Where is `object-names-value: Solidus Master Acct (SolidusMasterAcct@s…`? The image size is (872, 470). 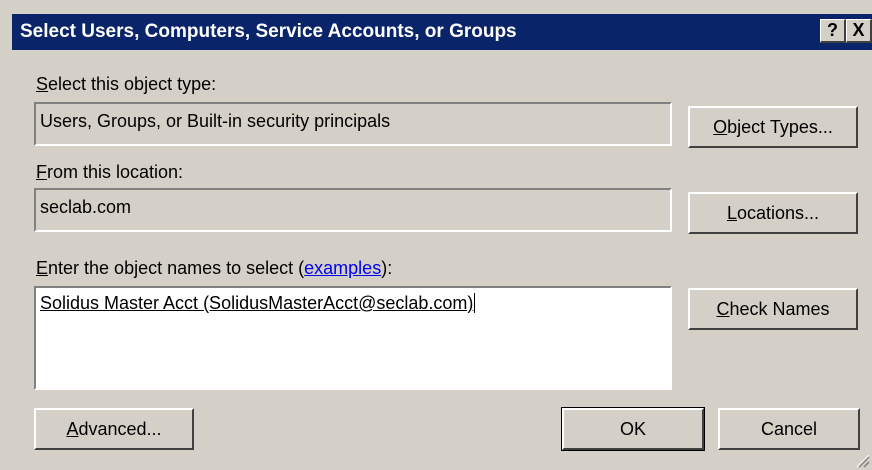
object-names-value: Solidus Master Acct (SolidusMasterAcct@s… is located at coordinates (257, 303).